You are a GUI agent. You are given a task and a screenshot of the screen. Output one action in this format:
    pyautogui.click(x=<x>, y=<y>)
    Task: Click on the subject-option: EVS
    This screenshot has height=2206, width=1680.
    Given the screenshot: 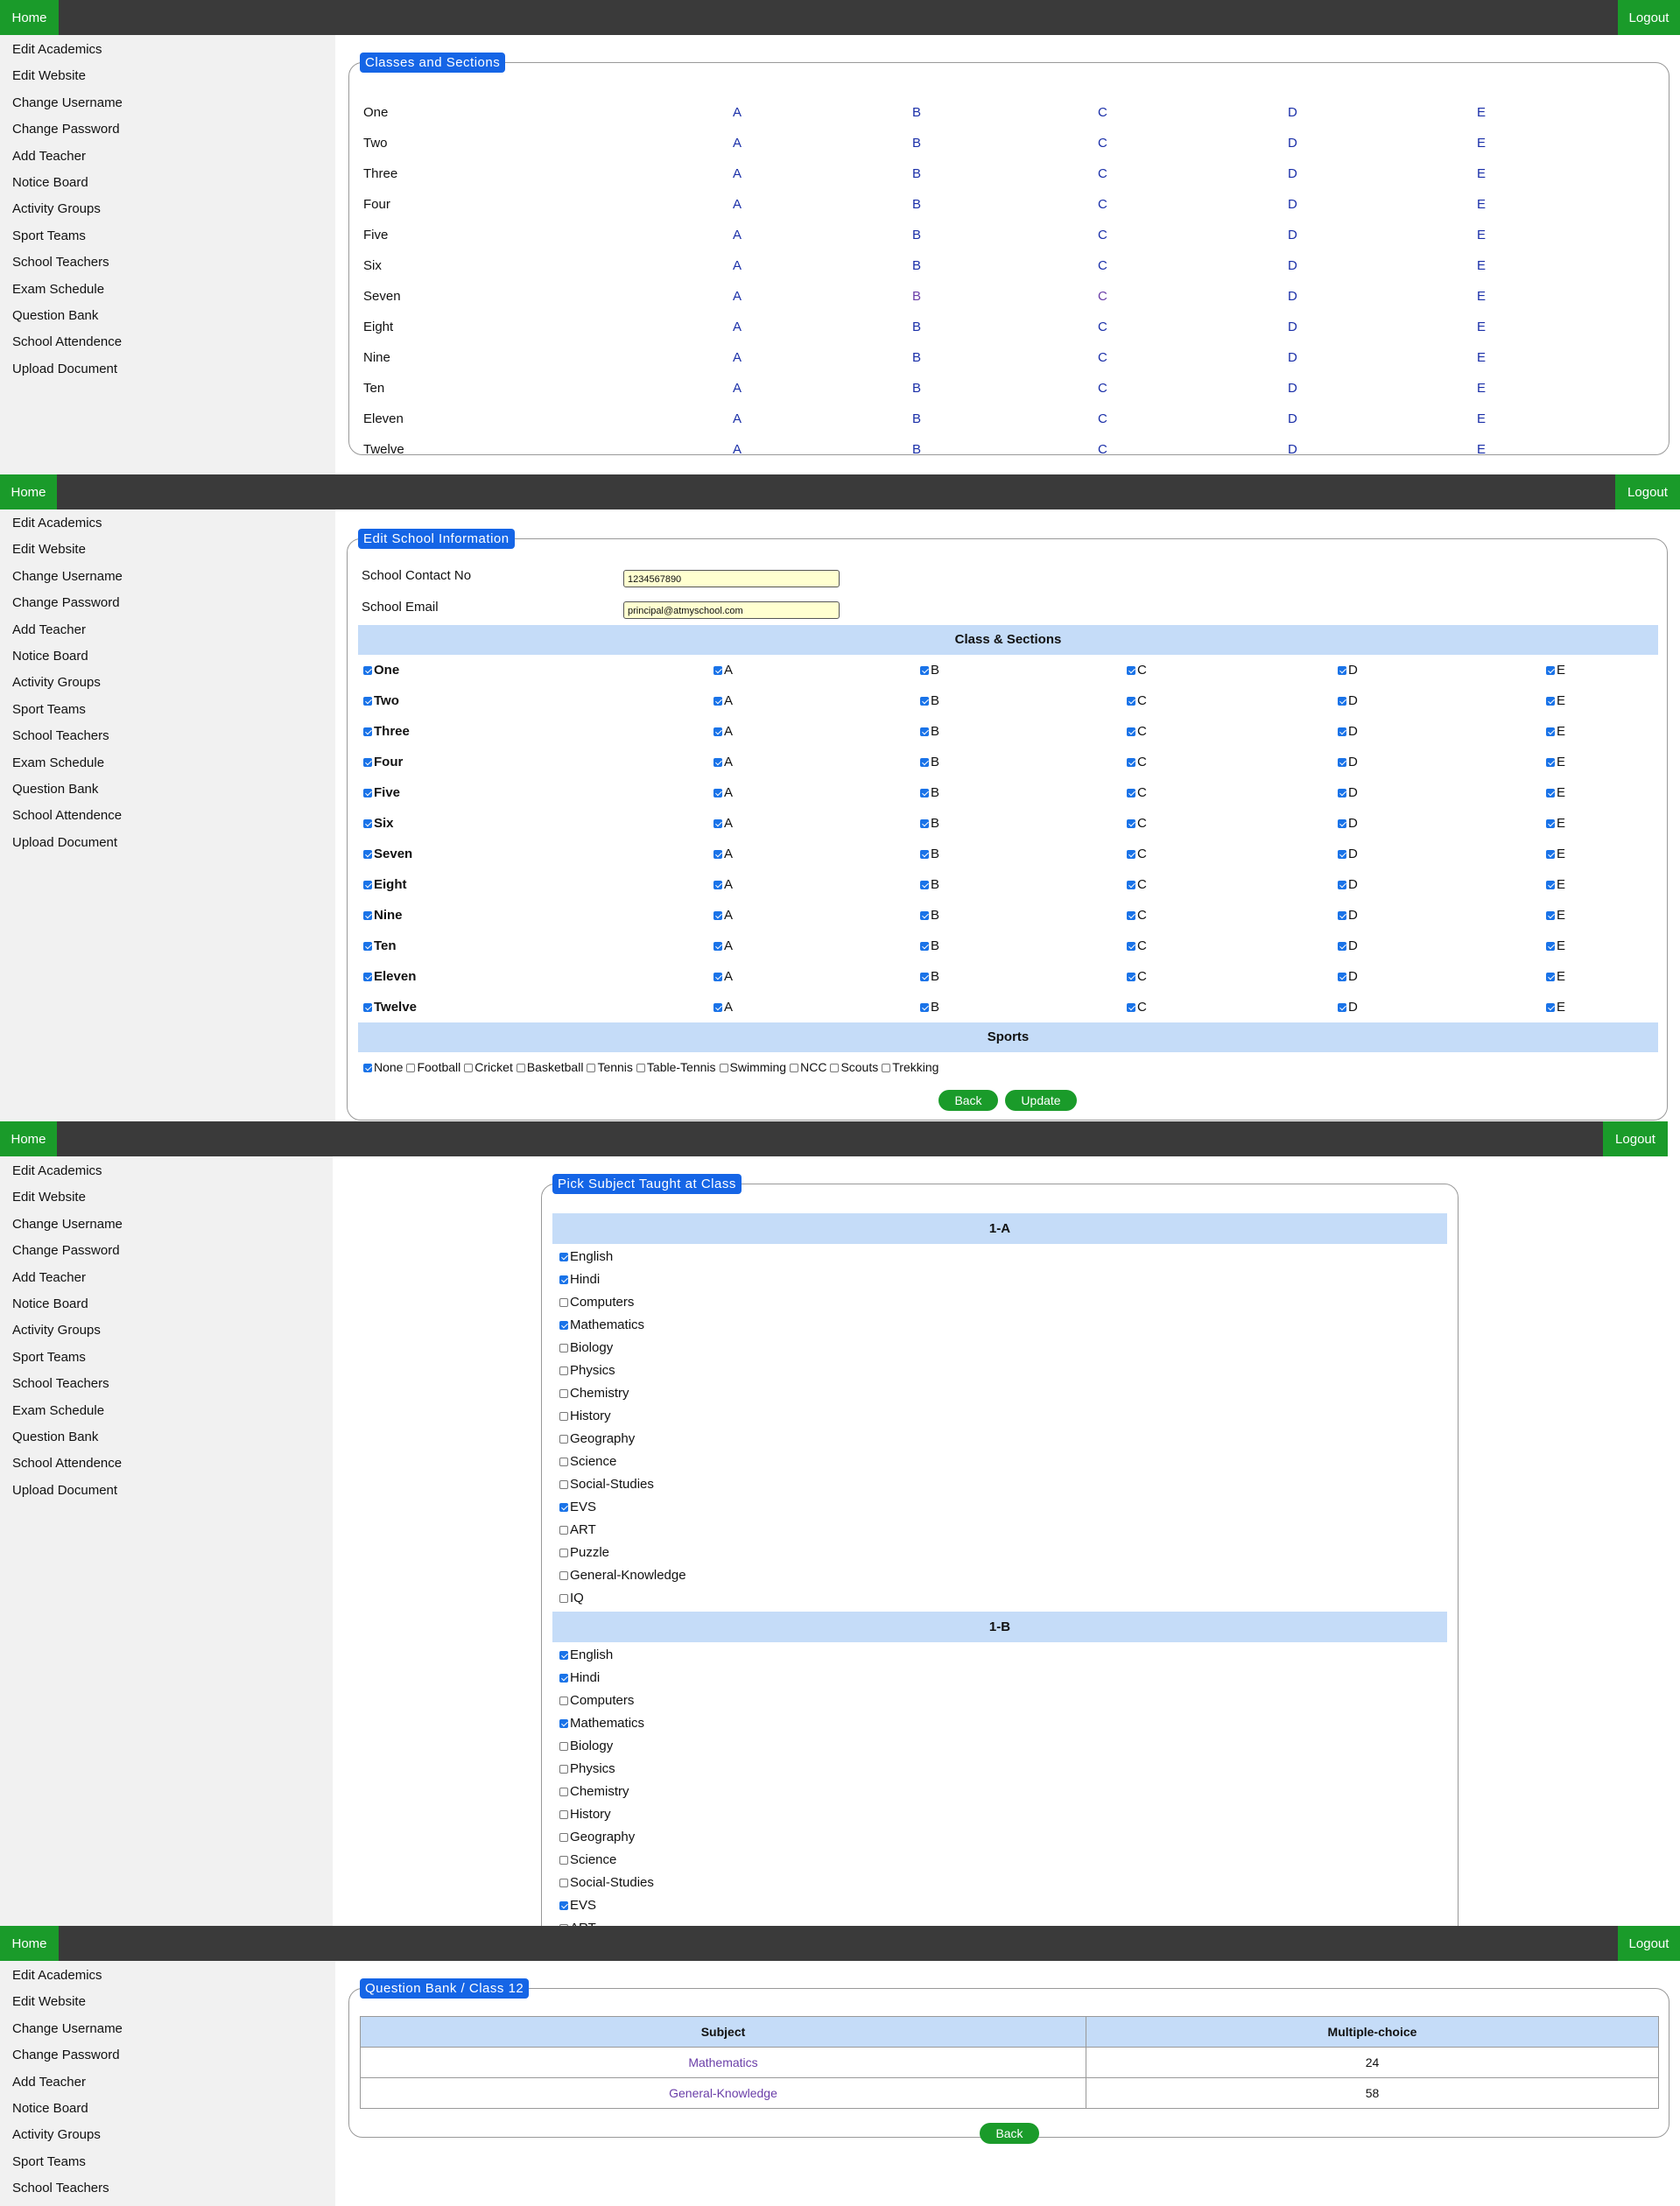 What is the action you would take?
    pyautogui.click(x=577, y=1507)
    